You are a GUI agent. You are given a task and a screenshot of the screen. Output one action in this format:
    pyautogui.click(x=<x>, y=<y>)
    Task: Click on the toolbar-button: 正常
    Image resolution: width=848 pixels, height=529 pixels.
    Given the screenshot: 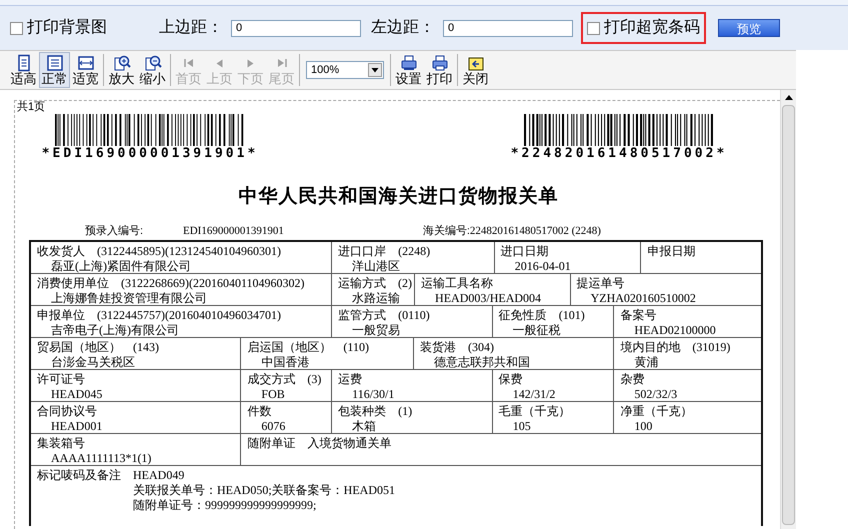 What is the action you would take?
    pyautogui.click(x=54, y=70)
    